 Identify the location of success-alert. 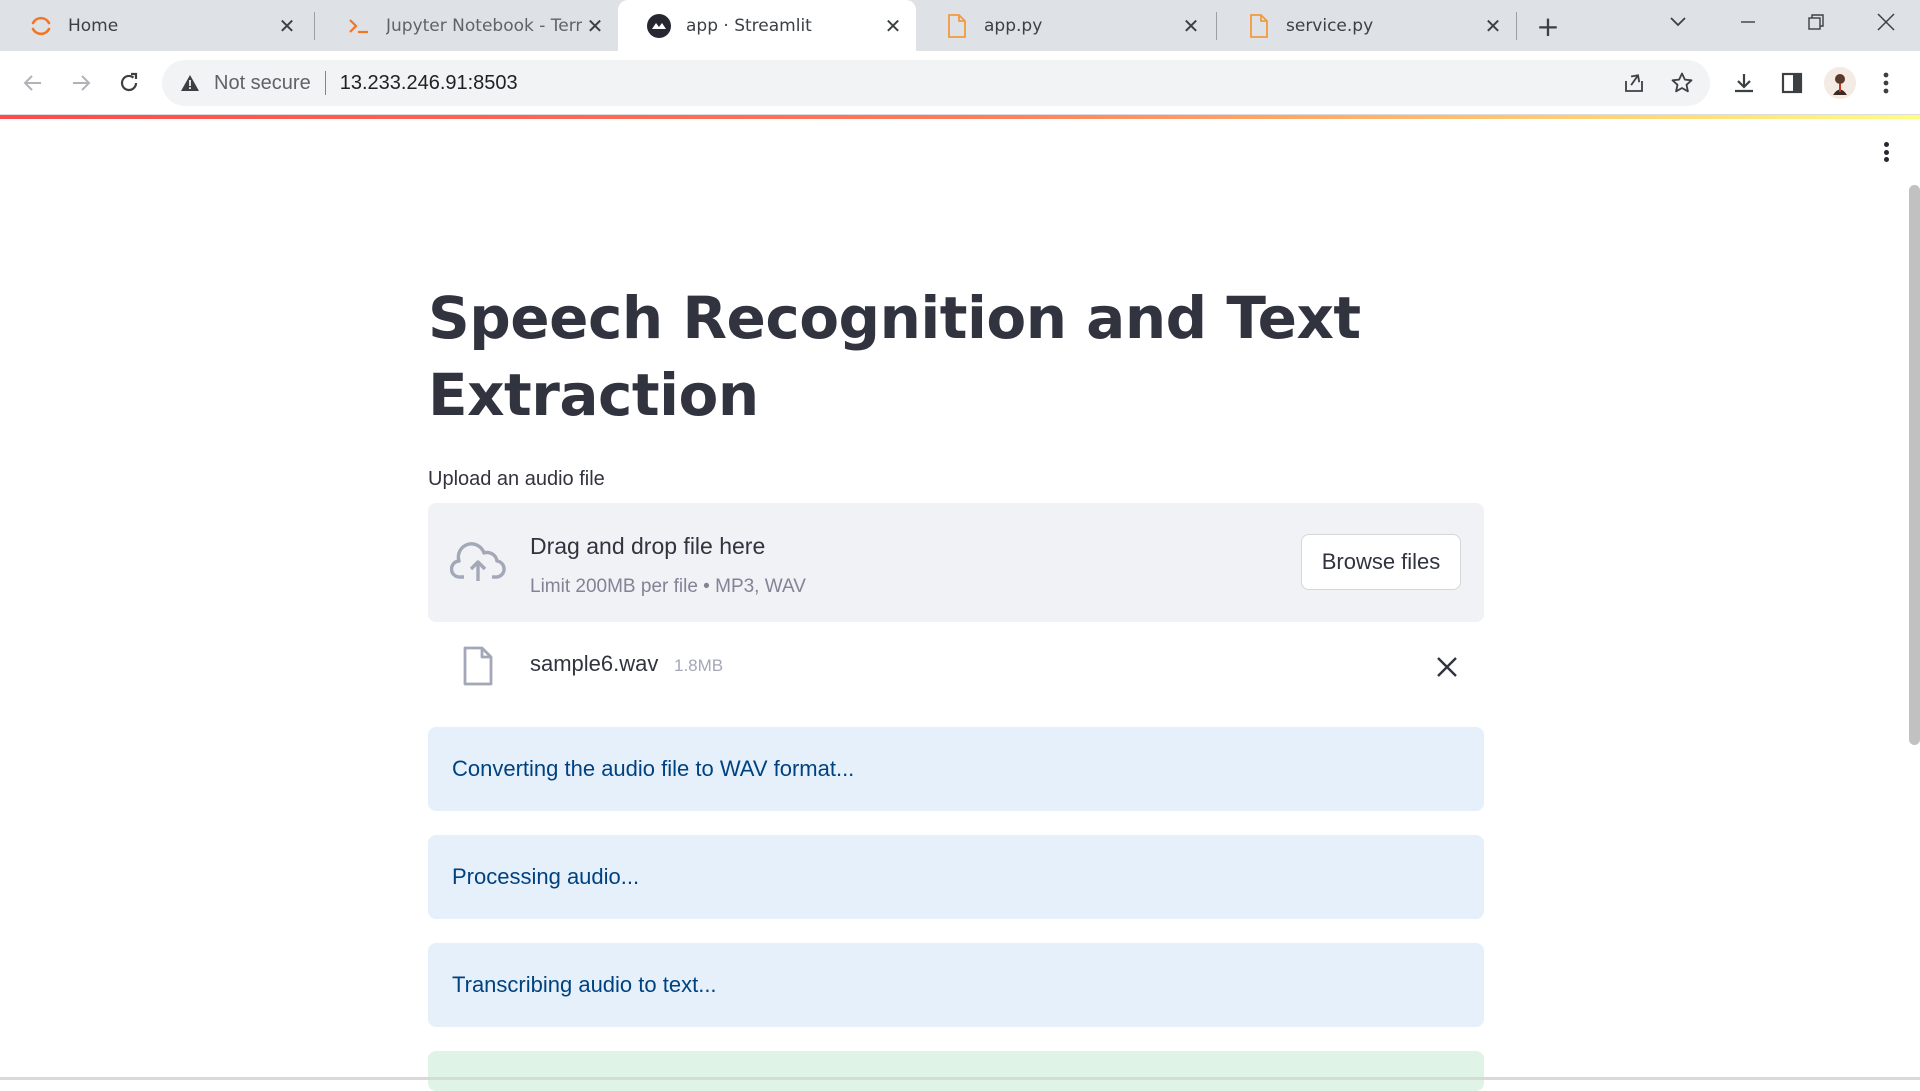
(956, 1071).